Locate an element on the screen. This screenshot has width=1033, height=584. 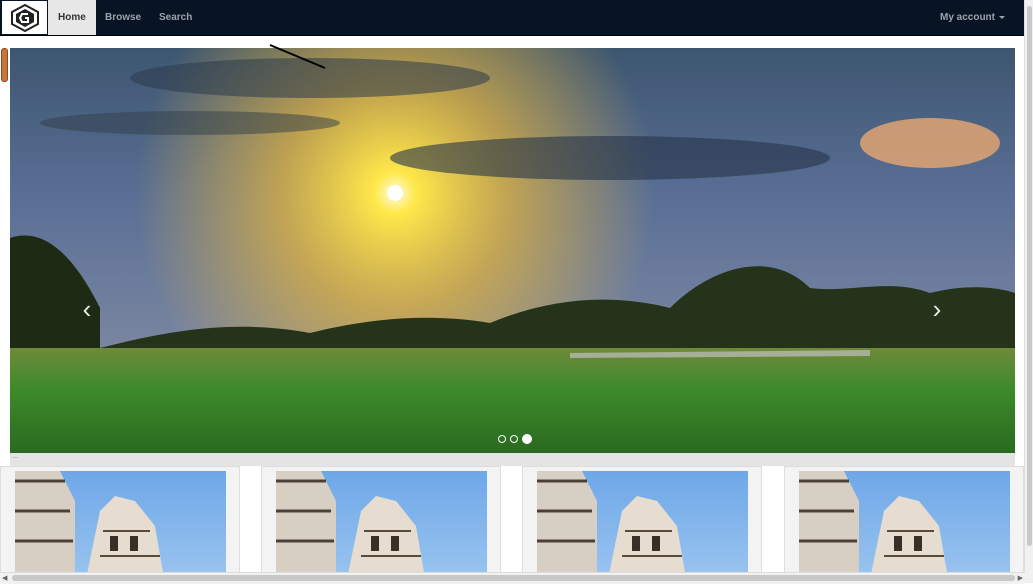
my-account-dropdown: My account is located at coordinates (972, 17).